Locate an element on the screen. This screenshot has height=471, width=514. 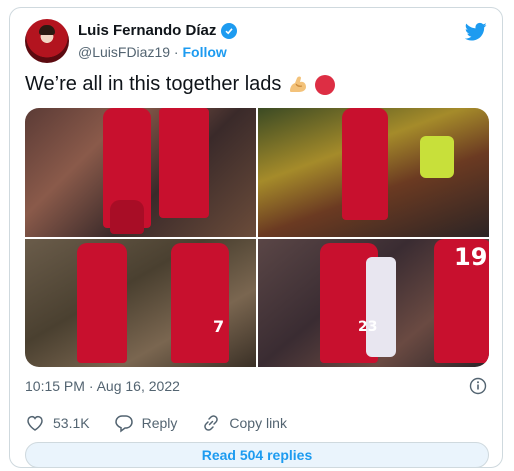
red-circle-icon is located at coordinates (325, 84).